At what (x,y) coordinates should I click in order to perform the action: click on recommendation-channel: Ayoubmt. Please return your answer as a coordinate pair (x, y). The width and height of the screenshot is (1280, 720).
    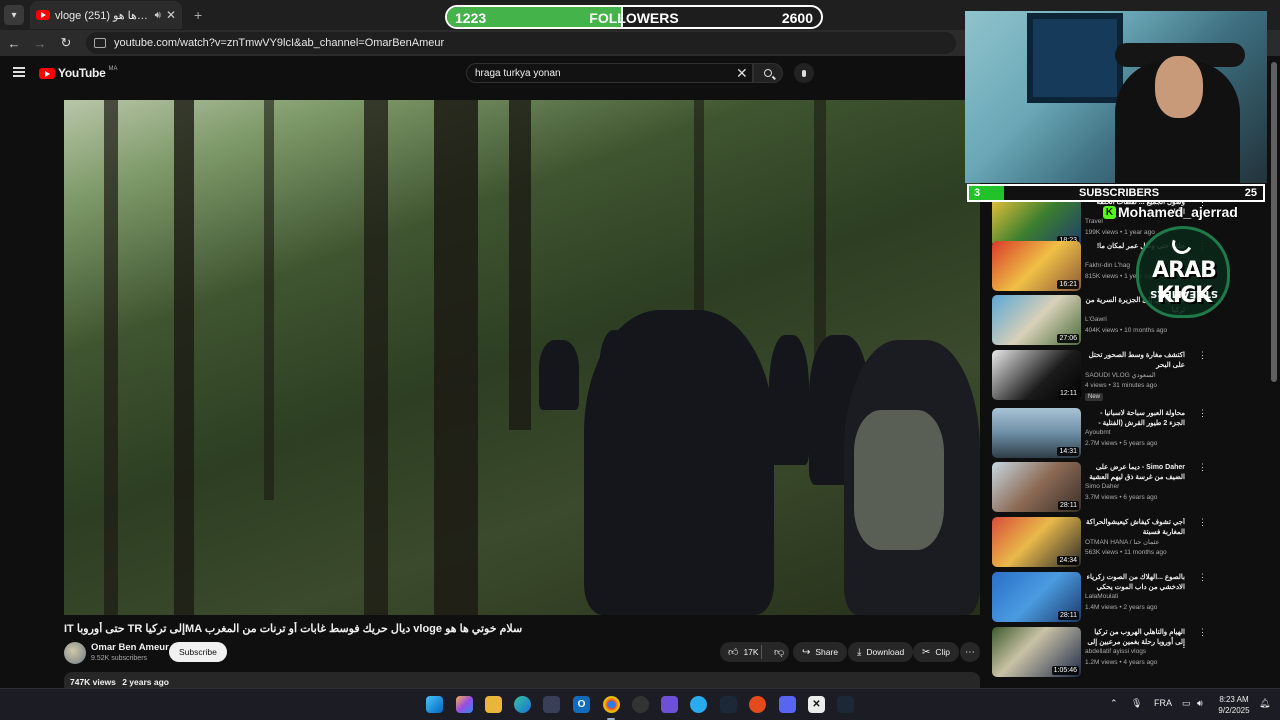
    Looking at the image, I should click on (1098, 432).